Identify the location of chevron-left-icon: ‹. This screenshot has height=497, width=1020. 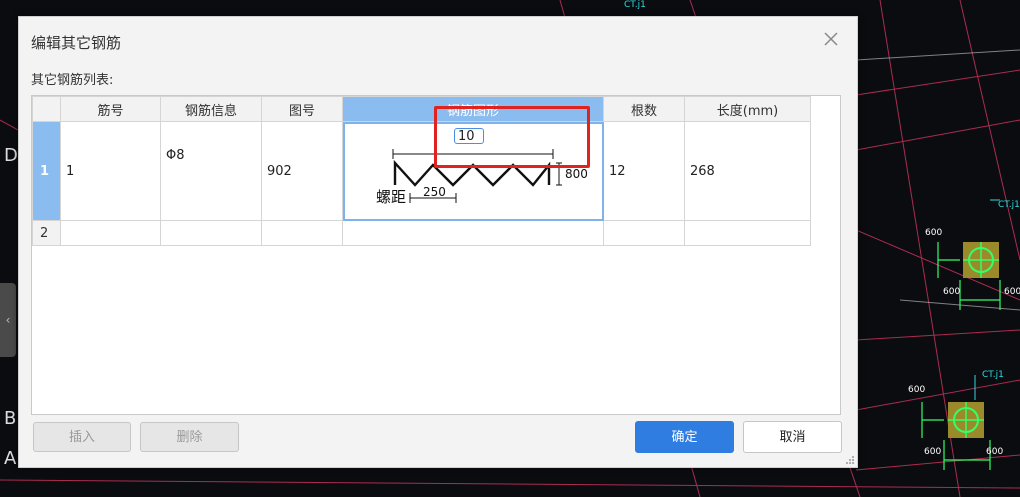
(8, 320).